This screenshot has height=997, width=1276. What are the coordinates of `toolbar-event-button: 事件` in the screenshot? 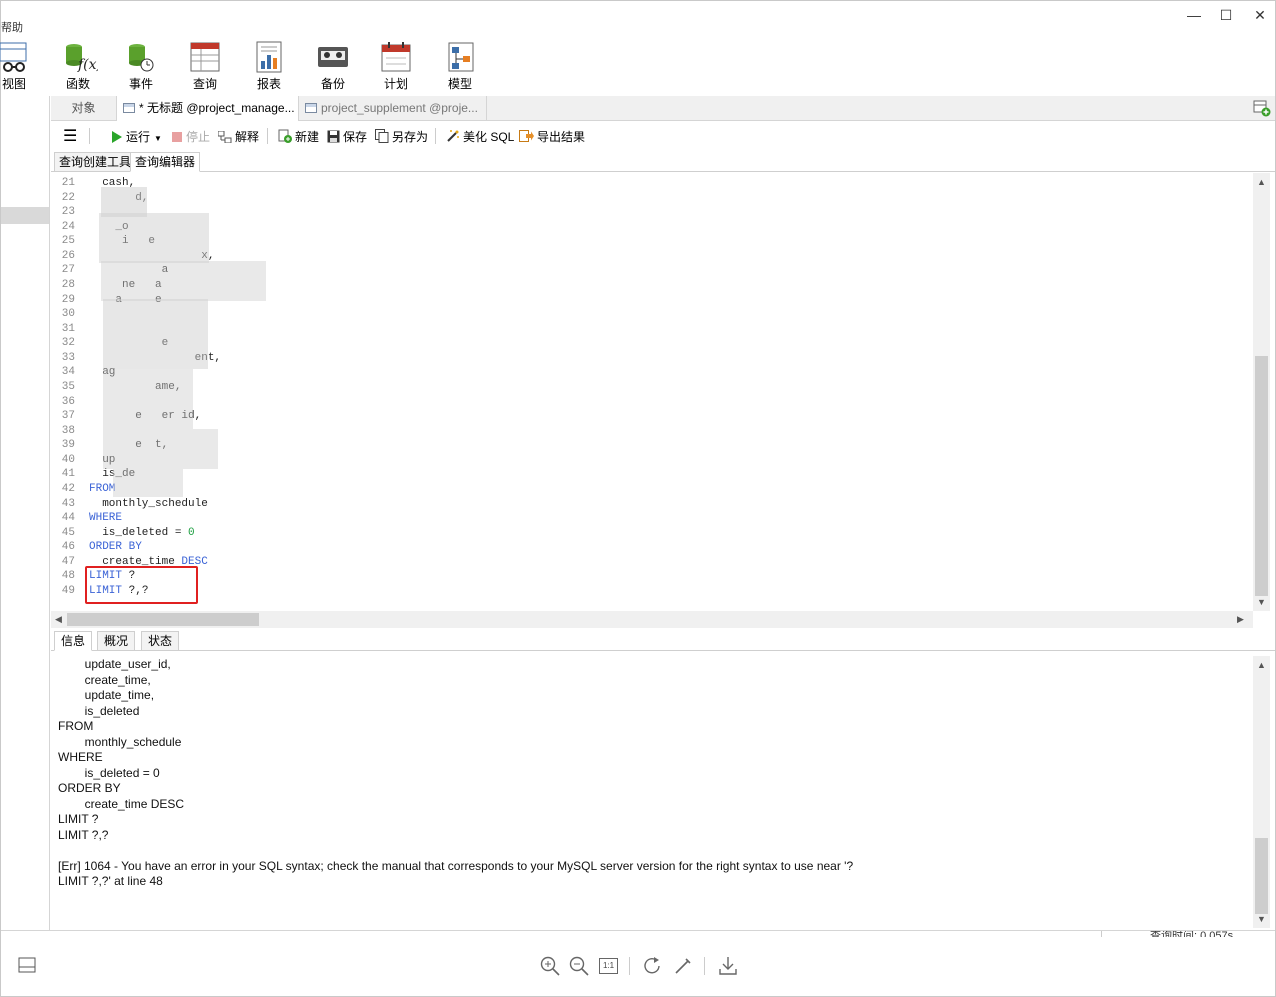 It's located at (141, 66).